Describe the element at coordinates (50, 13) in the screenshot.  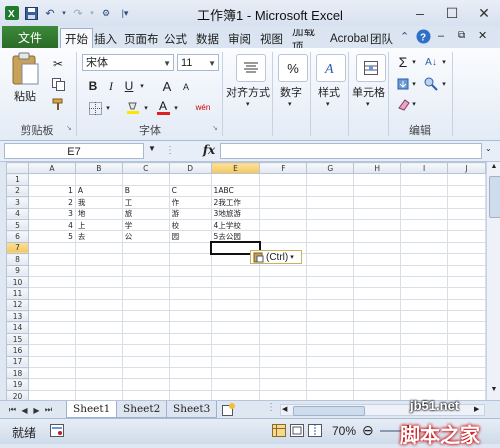
I see `undo-icon: ↶` at that location.